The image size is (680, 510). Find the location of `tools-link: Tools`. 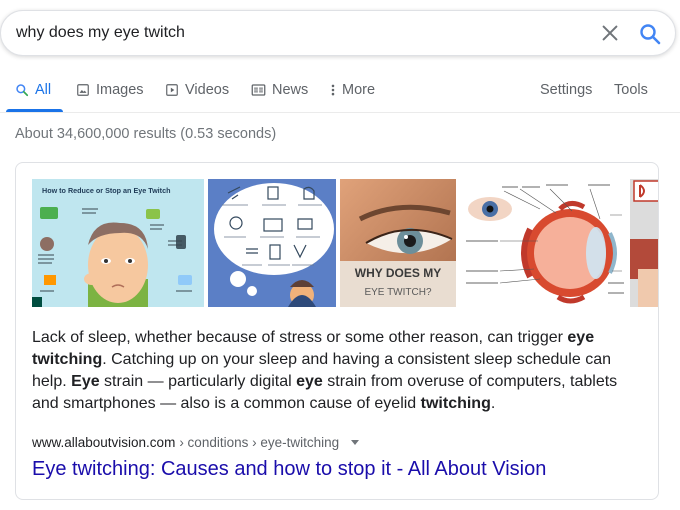

tools-link: Tools is located at coordinates (631, 90).